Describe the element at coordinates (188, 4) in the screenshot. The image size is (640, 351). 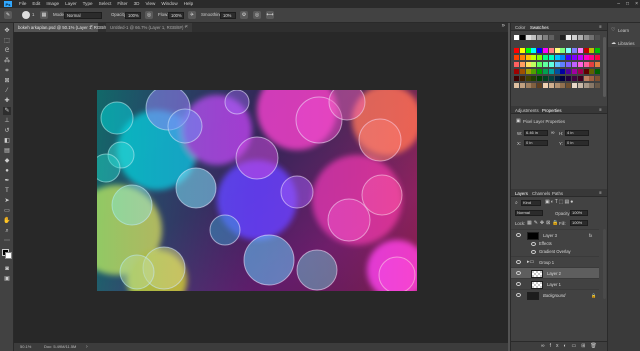
I see `menu-help: Help` at that location.